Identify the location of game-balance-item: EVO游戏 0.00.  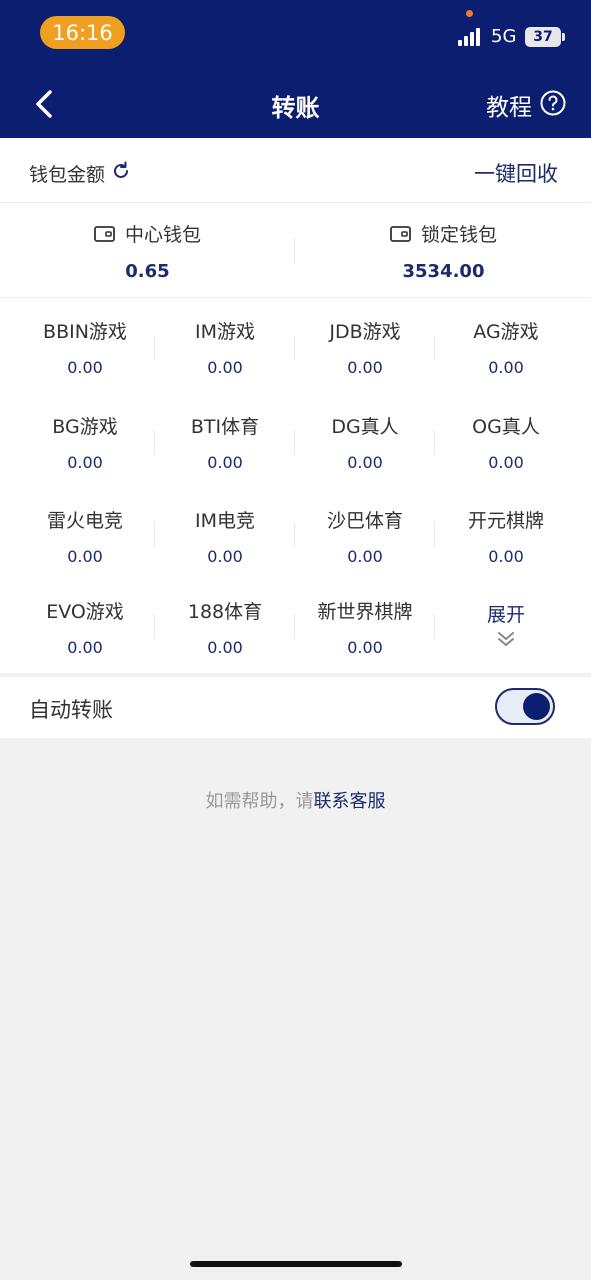
(85, 627).